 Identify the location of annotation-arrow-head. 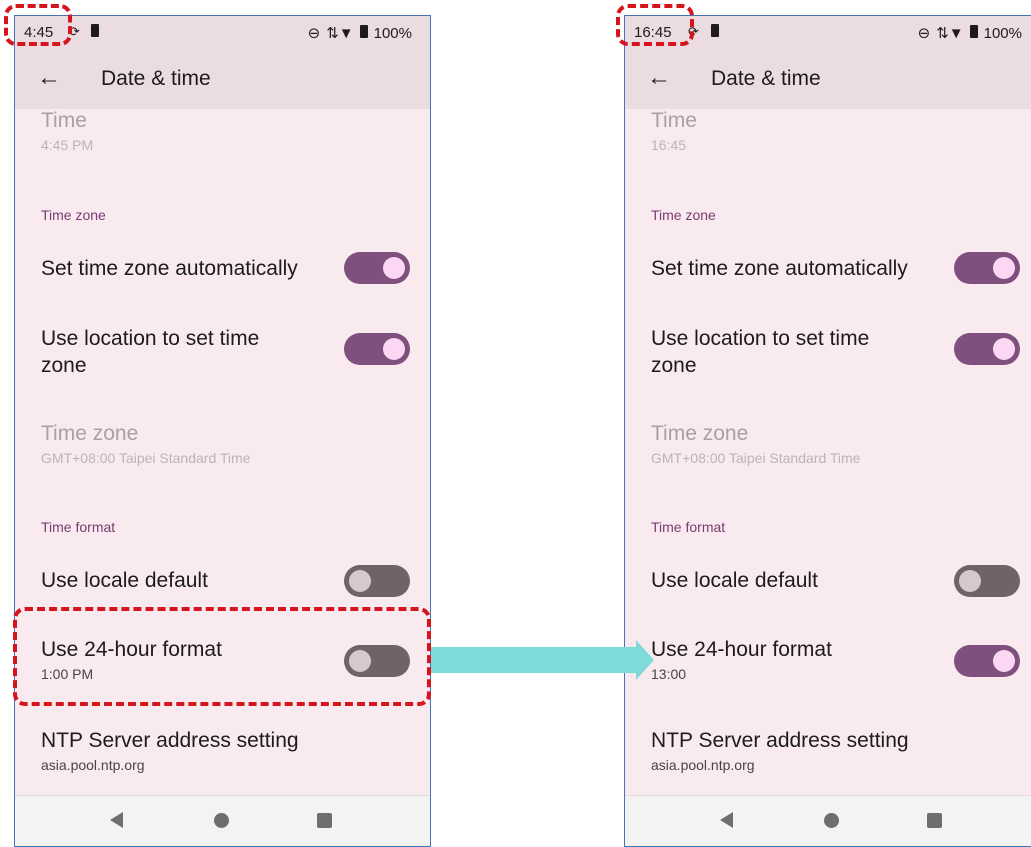
(645, 660).